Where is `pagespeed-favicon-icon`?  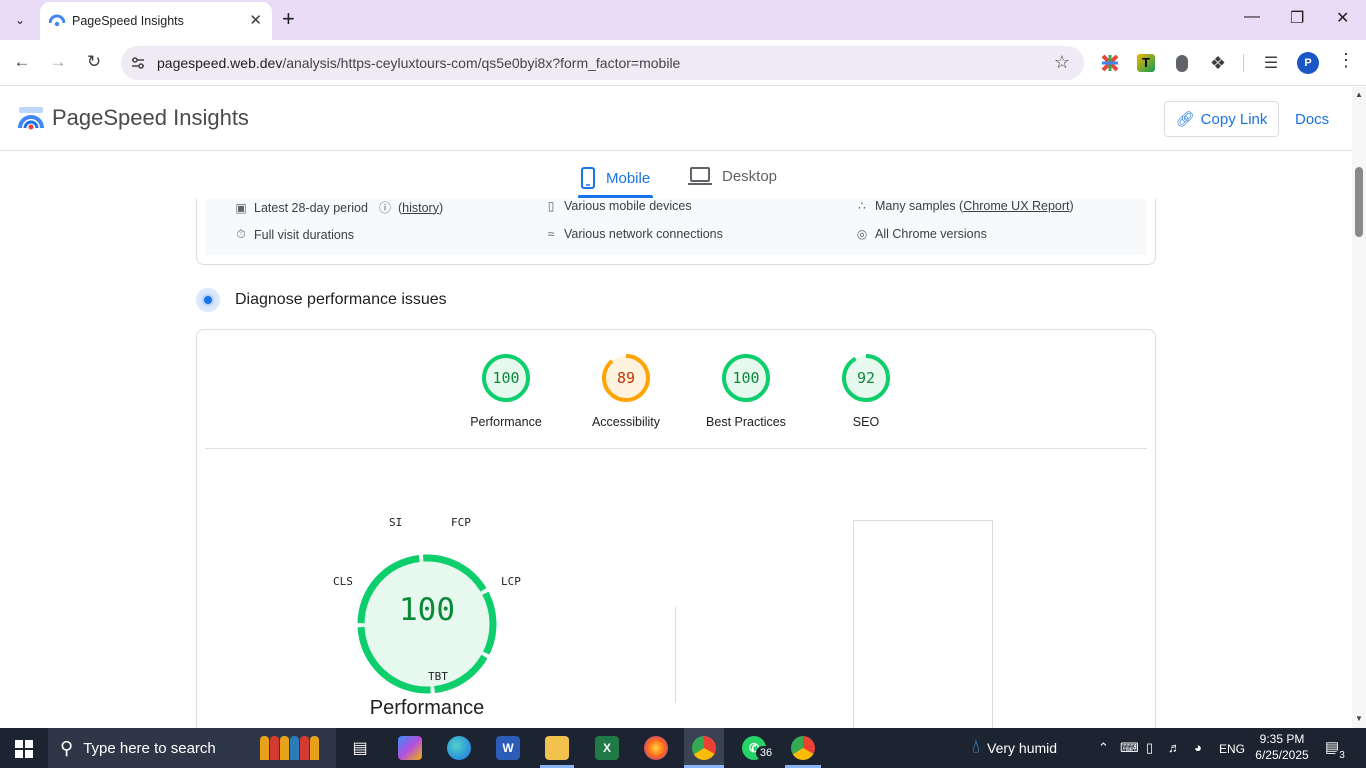
pagespeed-favicon-icon is located at coordinates (57, 20).